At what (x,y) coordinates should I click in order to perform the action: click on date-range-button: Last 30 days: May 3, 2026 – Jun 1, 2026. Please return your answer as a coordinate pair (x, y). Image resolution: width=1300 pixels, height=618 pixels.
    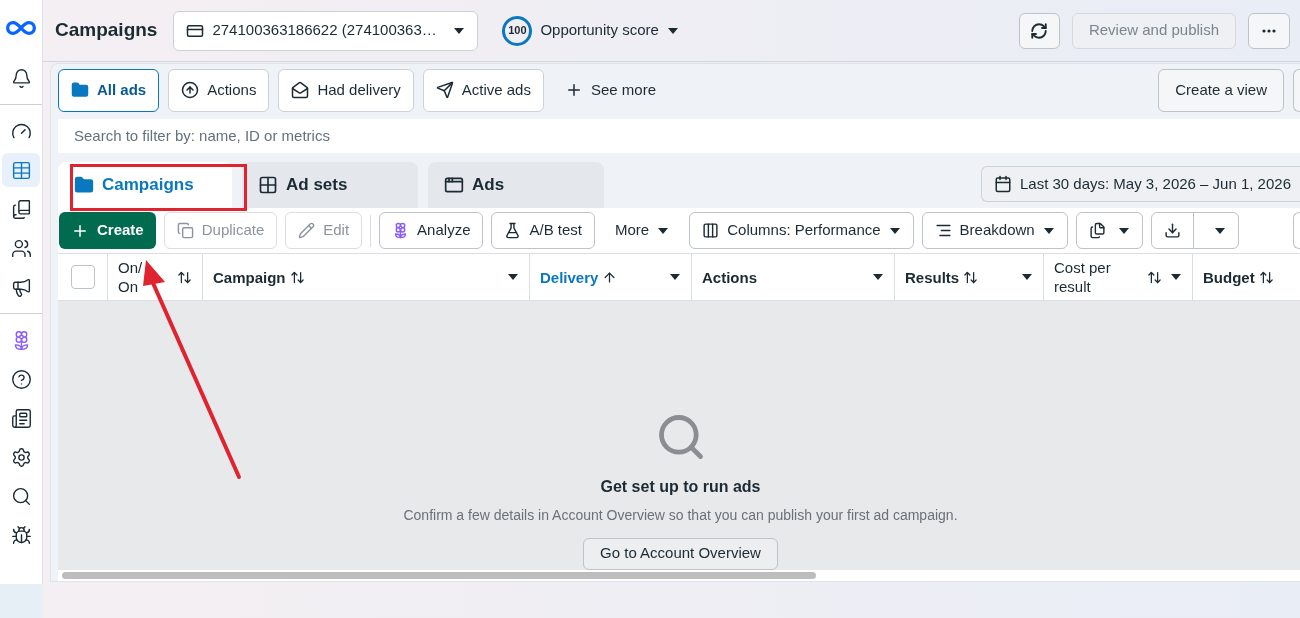
    Looking at the image, I should click on (1140, 184).